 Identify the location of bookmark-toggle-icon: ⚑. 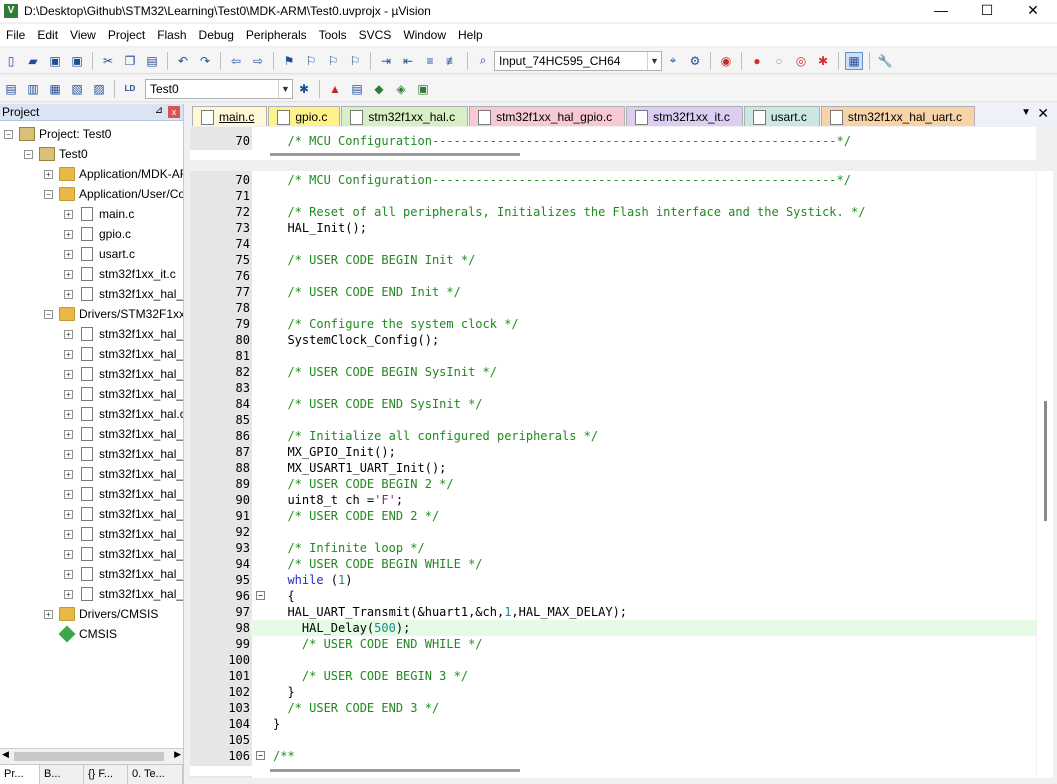
(289, 61).